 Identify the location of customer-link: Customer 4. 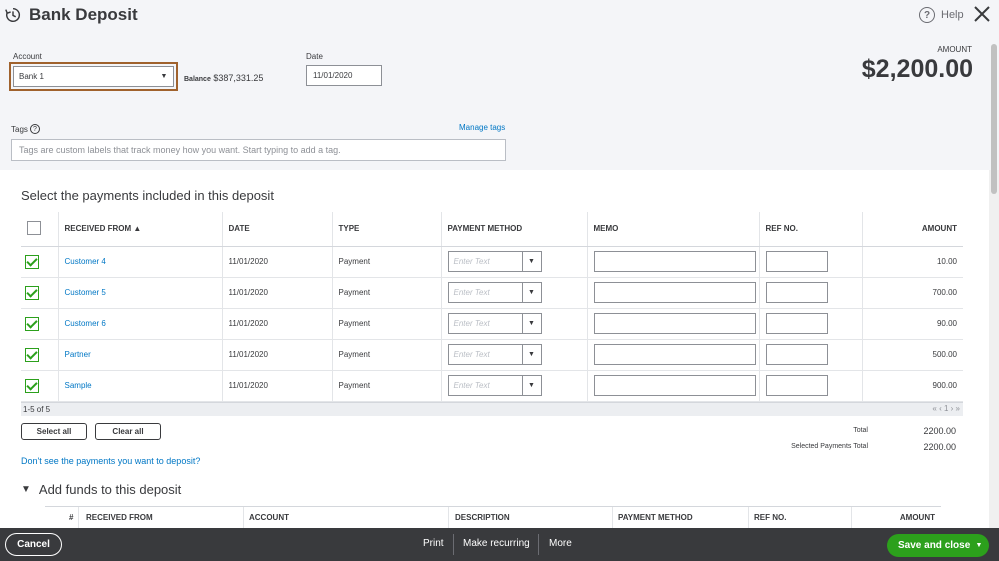
(85, 261).